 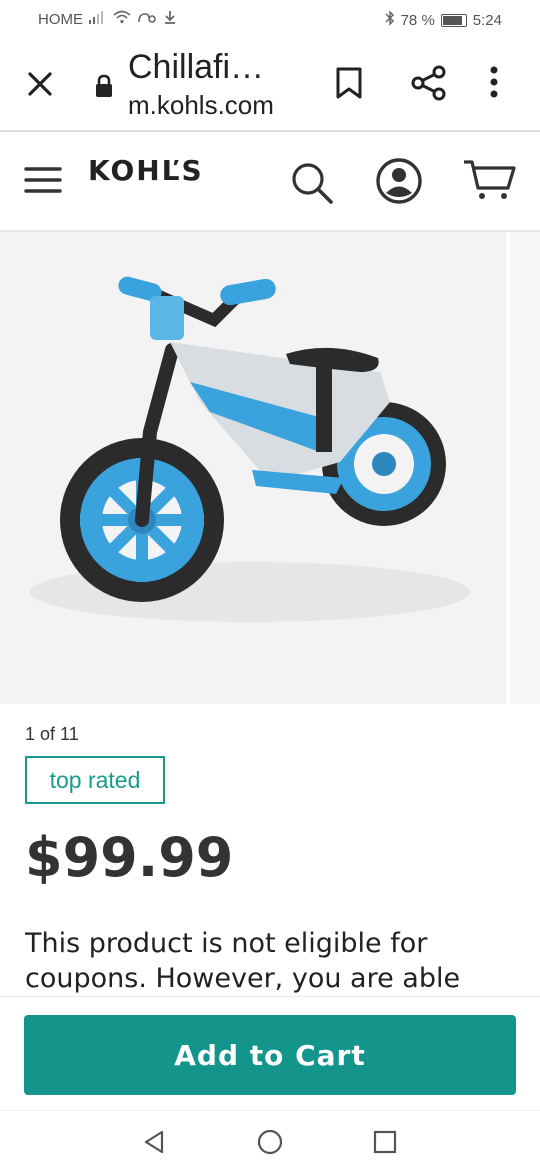 What do you see at coordinates (417, 20) in the screenshot?
I see `battery-percent: 78 %` at bounding box center [417, 20].